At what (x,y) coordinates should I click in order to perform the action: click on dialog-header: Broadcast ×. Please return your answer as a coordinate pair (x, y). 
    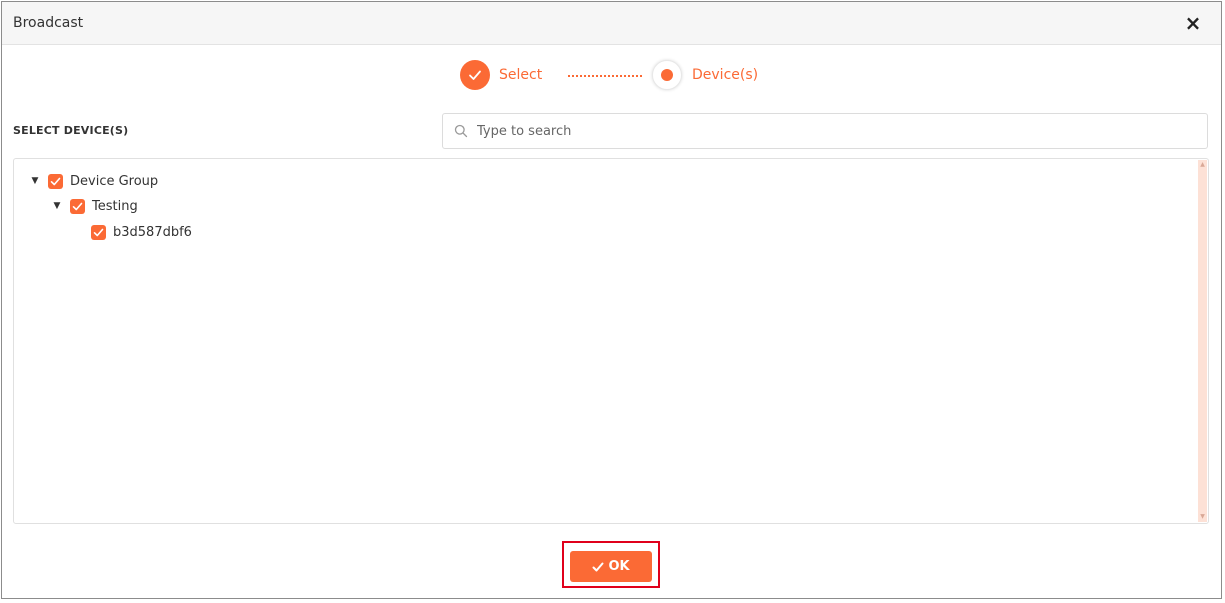
    Looking at the image, I should click on (611, 23).